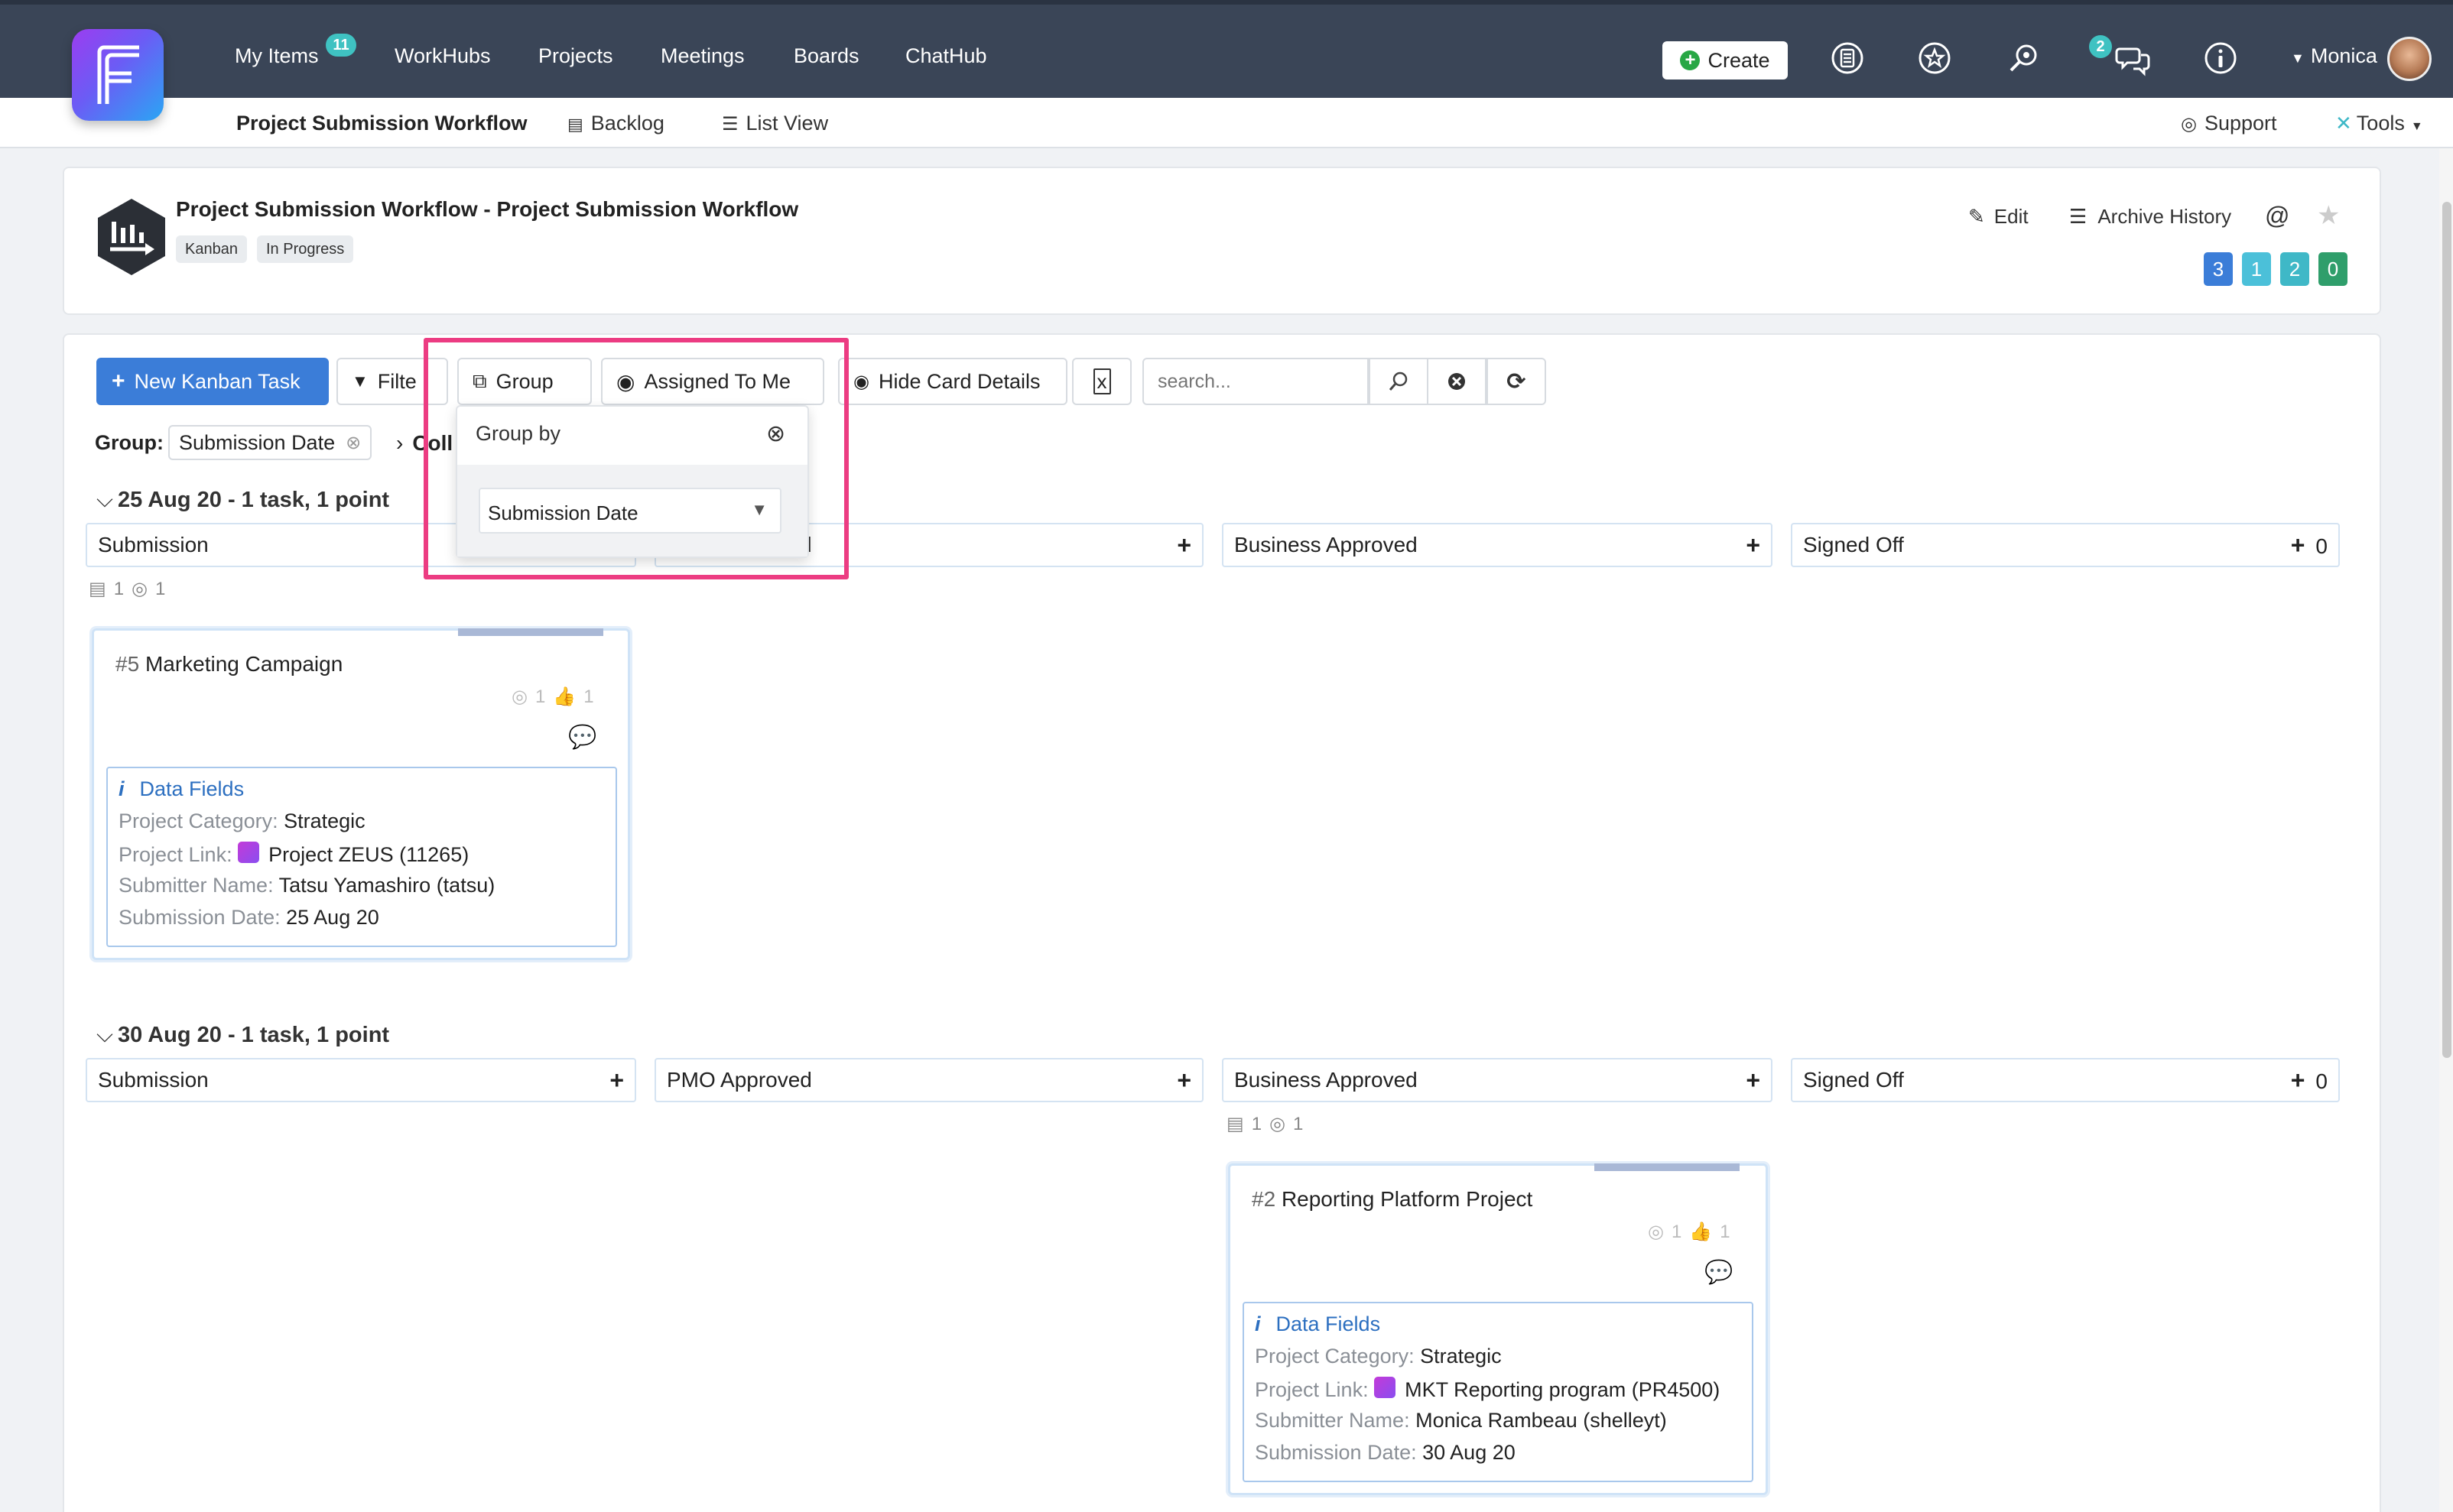 Image resolution: width=2453 pixels, height=1512 pixels. I want to click on mention-button: @, so click(2277, 216).